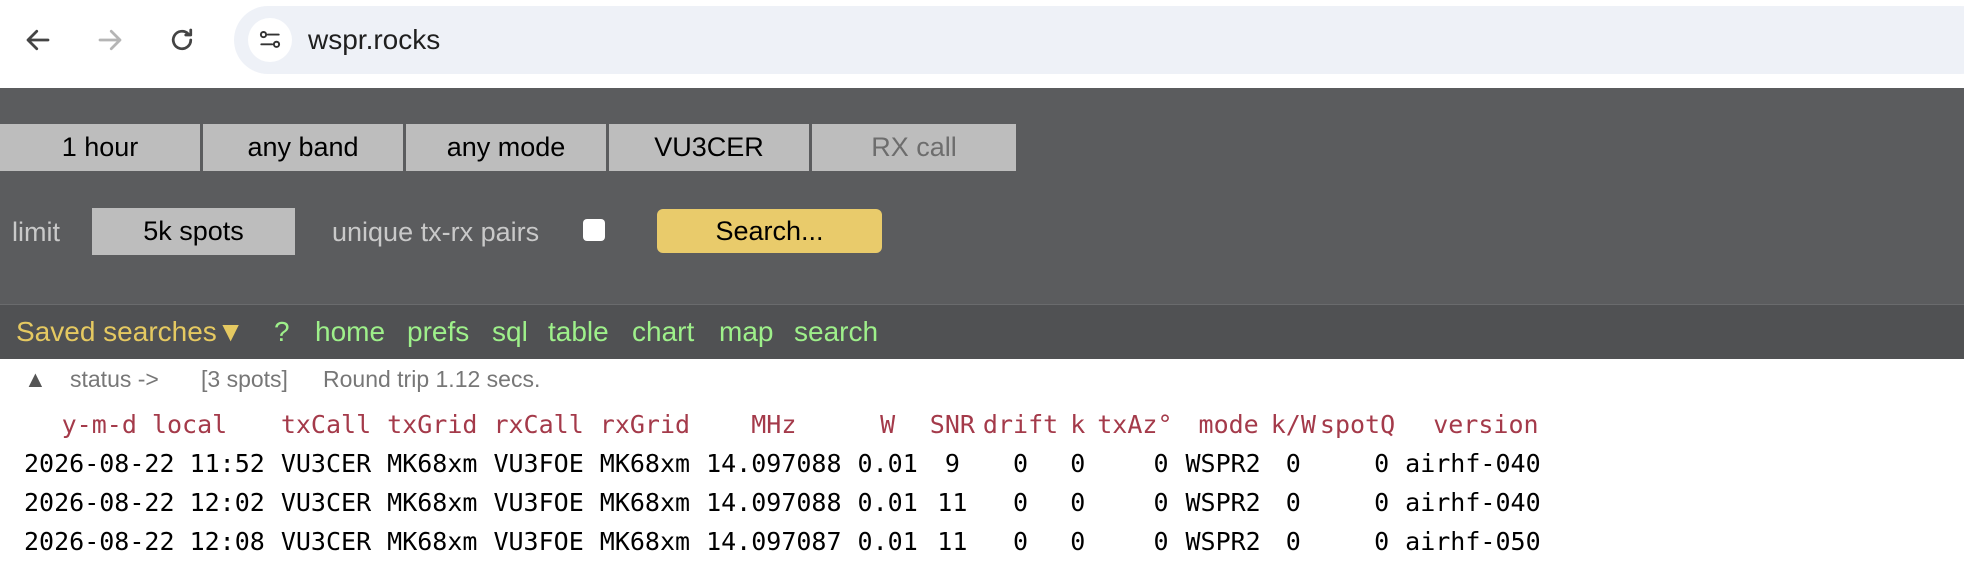 This screenshot has height=588, width=1964. I want to click on search-link: search, so click(836, 332).